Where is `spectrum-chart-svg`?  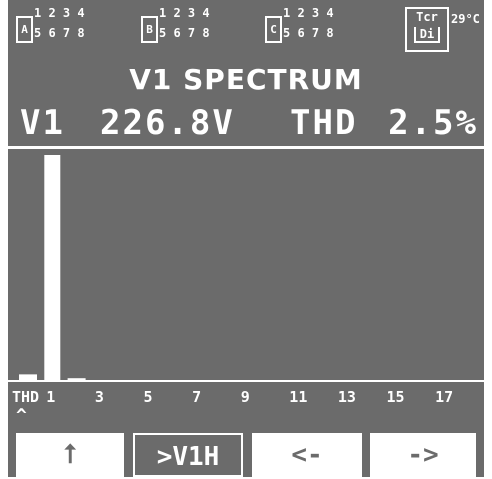 spectrum-chart-svg is located at coordinates (52, 267).